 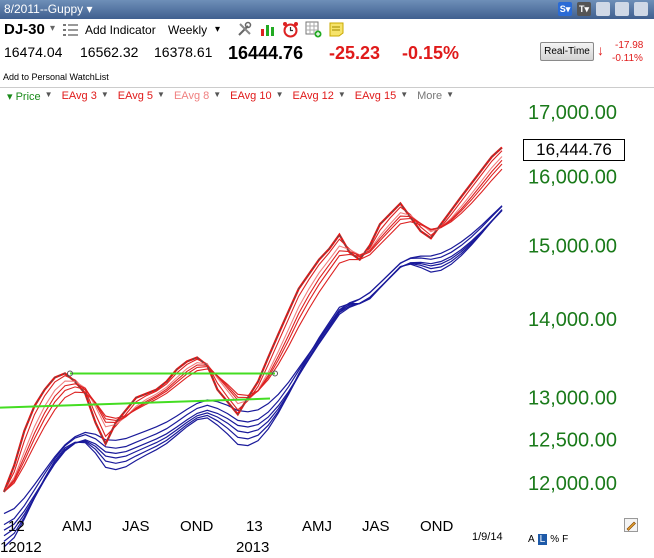 What do you see at coordinates (631, 525) in the screenshot?
I see `pencil-icon` at bounding box center [631, 525].